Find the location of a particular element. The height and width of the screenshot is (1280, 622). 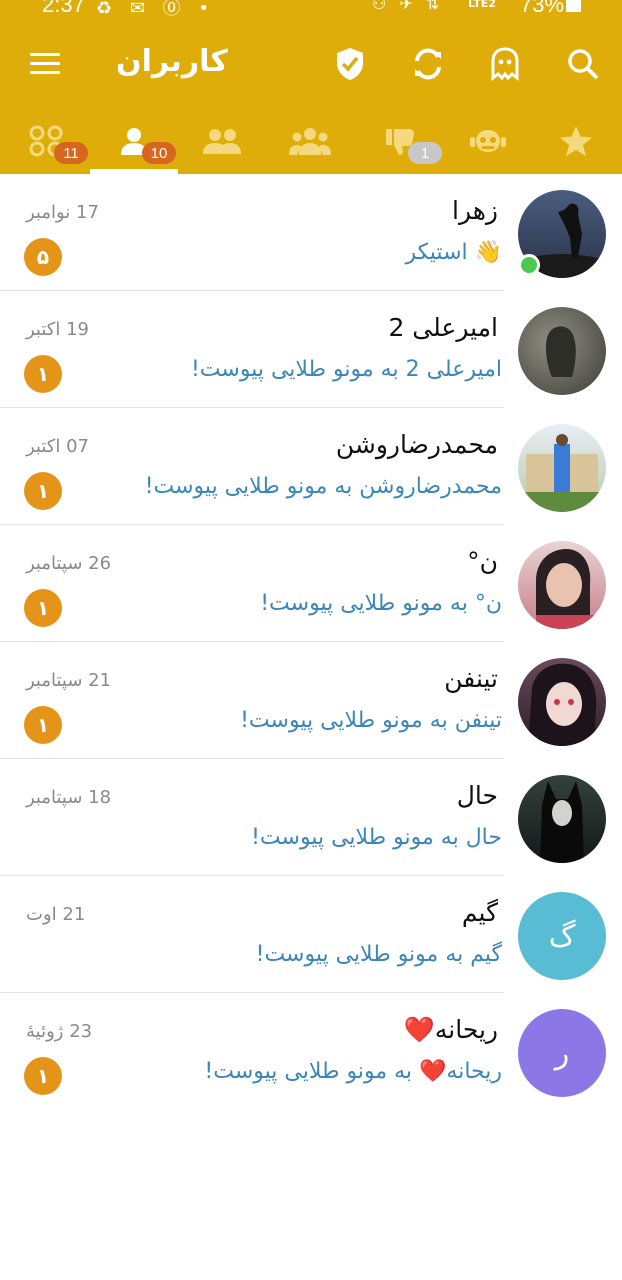

tab-bots is located at coordinates (488, 141).